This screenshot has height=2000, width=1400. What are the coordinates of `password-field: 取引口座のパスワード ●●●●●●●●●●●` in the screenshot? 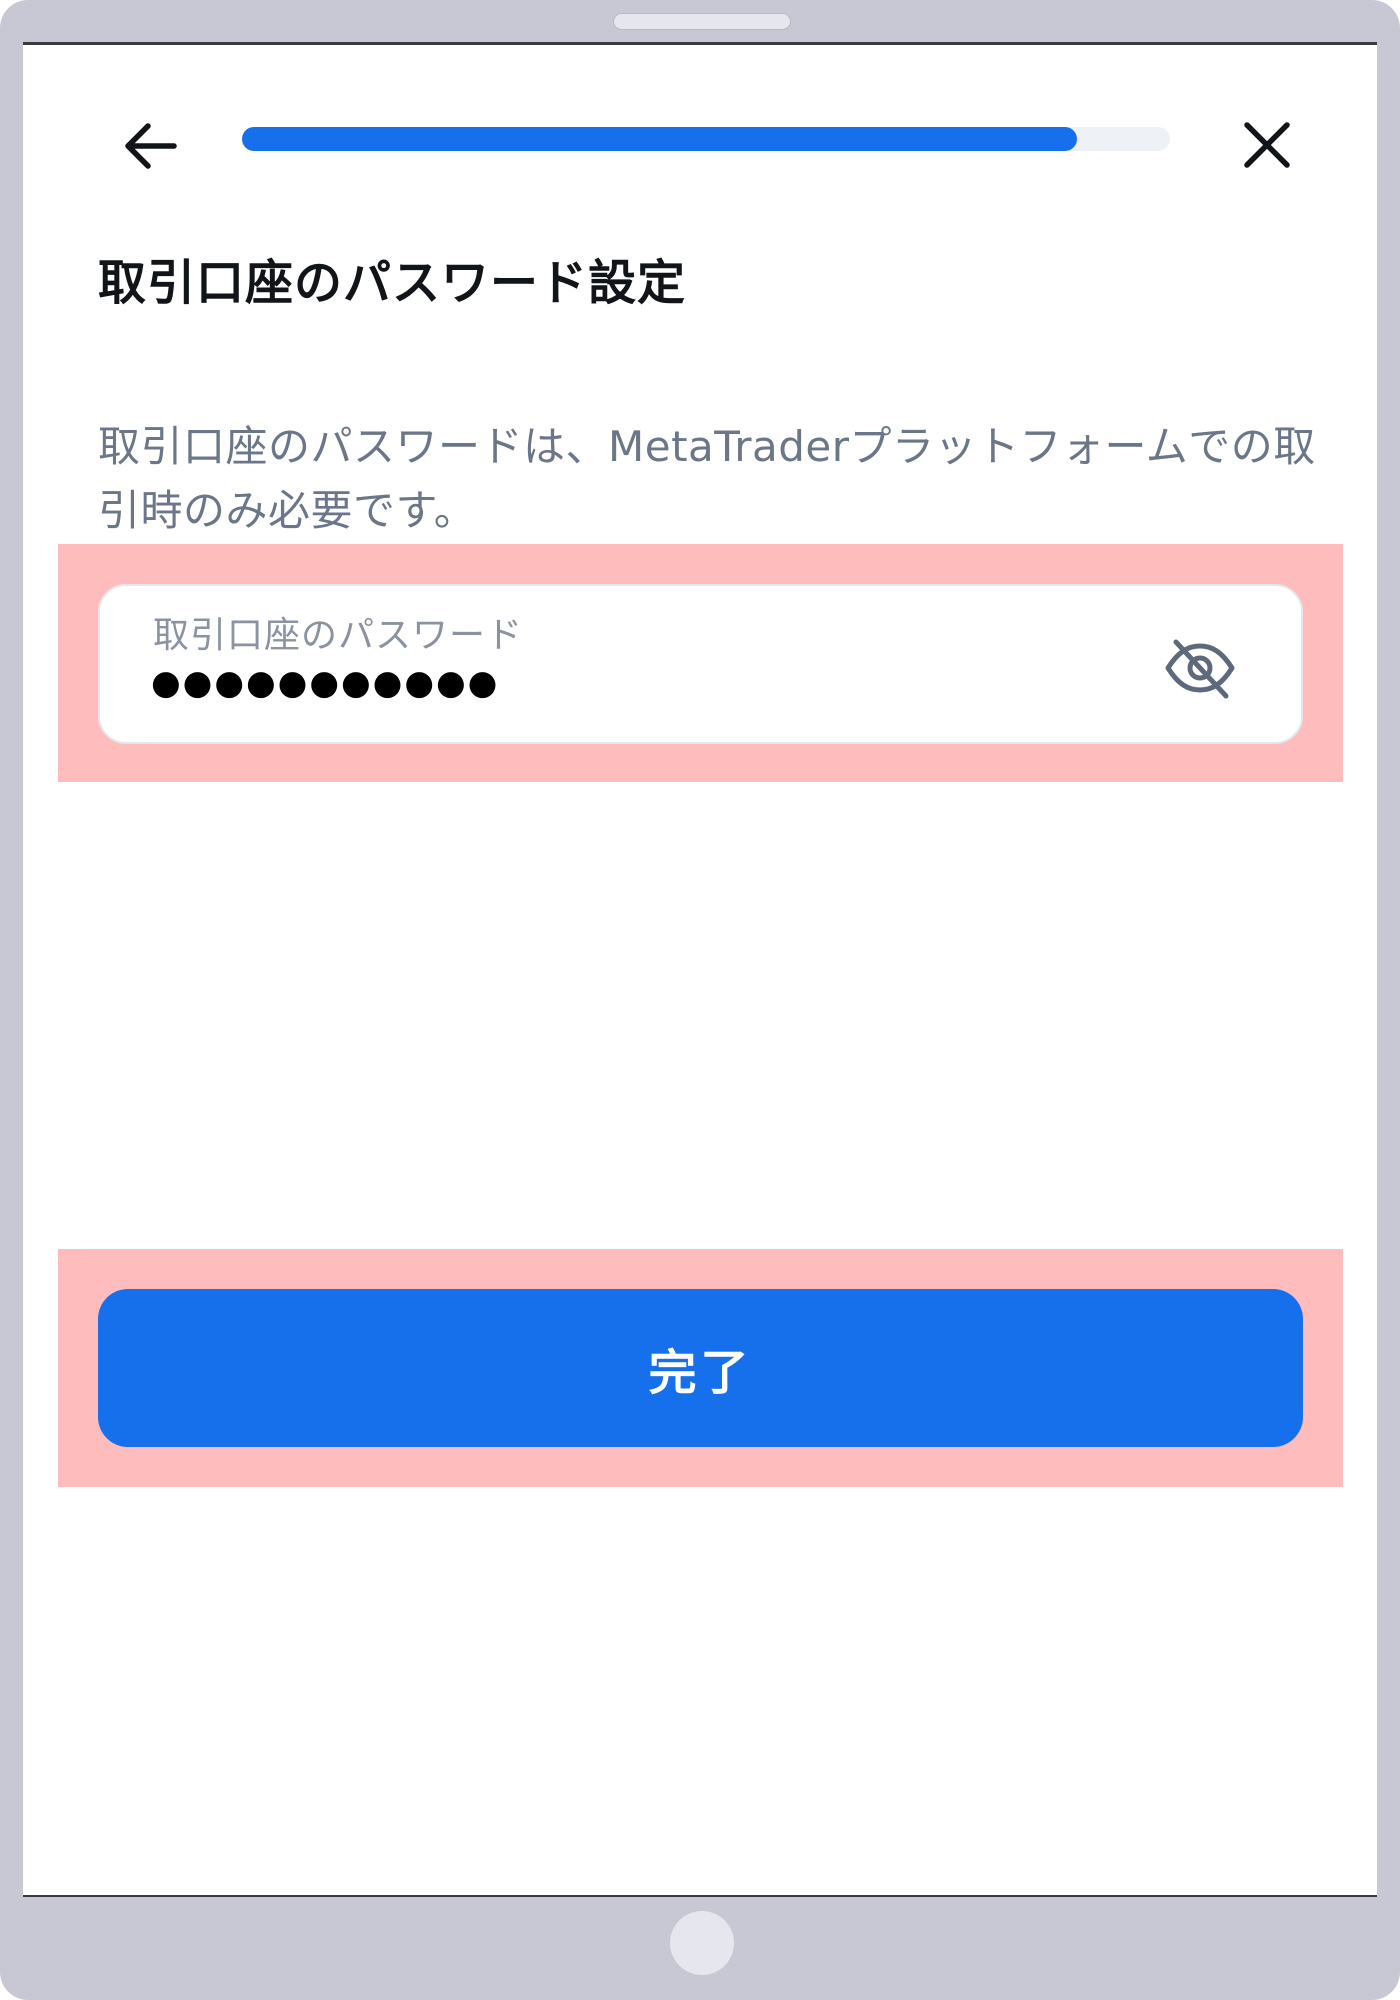 It's located at (700, 664).